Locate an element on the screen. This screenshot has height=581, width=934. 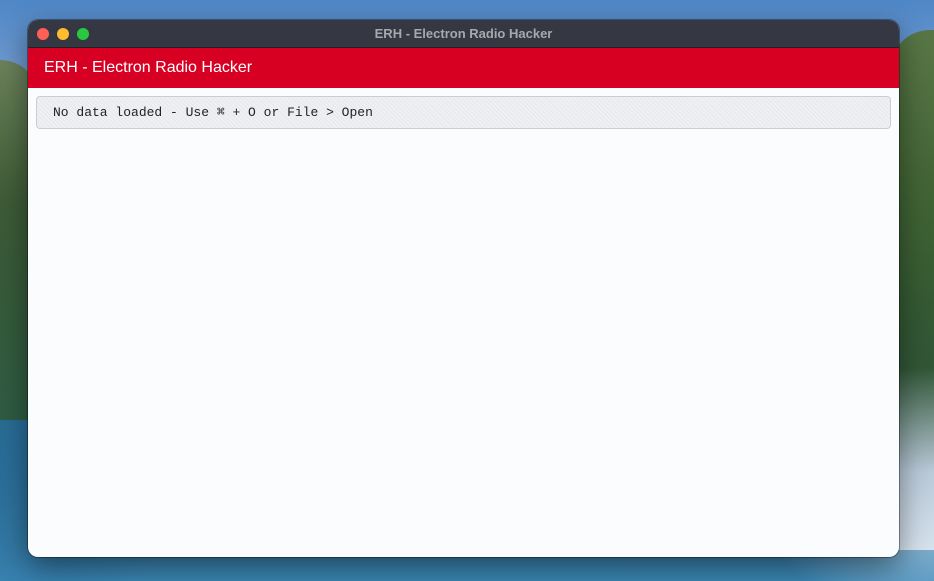
window-title: ERH - Electron Radio Hacker is located at coordinates (463, 33).